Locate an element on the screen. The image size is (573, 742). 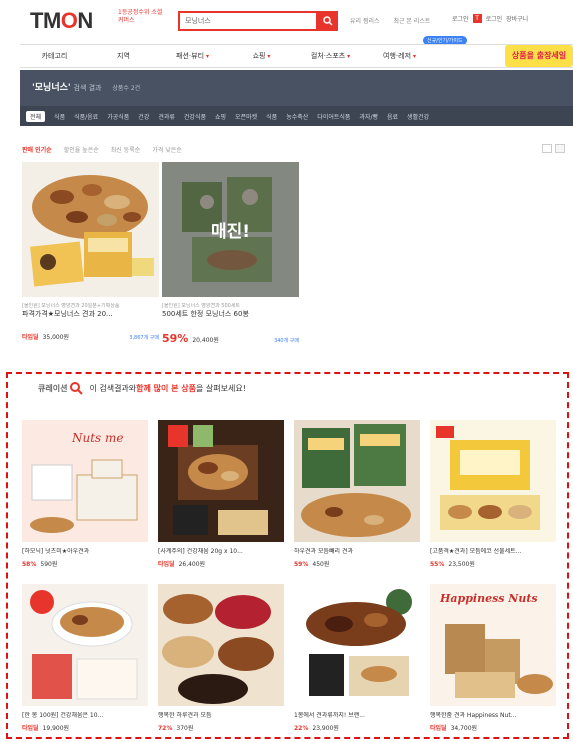
filter-chip: 음료 is located at coordinates (392, 116).